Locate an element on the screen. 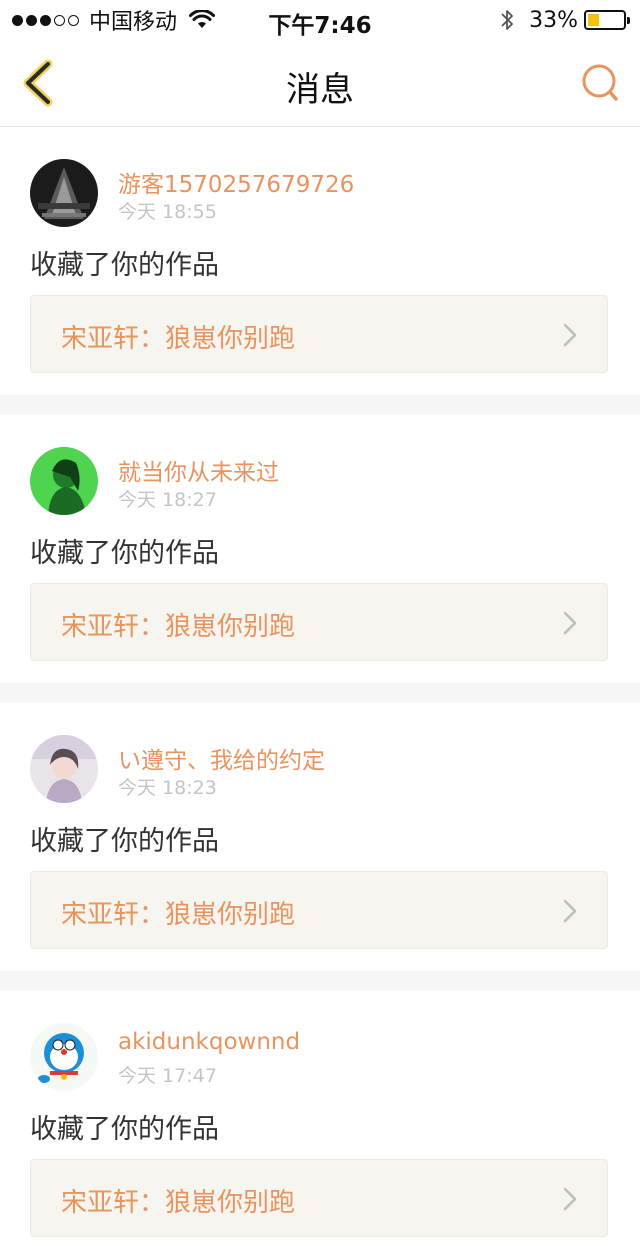 This screenshot has width=640, height=1259. username: 就当你从未来过 is located at coordinates (198, 470).